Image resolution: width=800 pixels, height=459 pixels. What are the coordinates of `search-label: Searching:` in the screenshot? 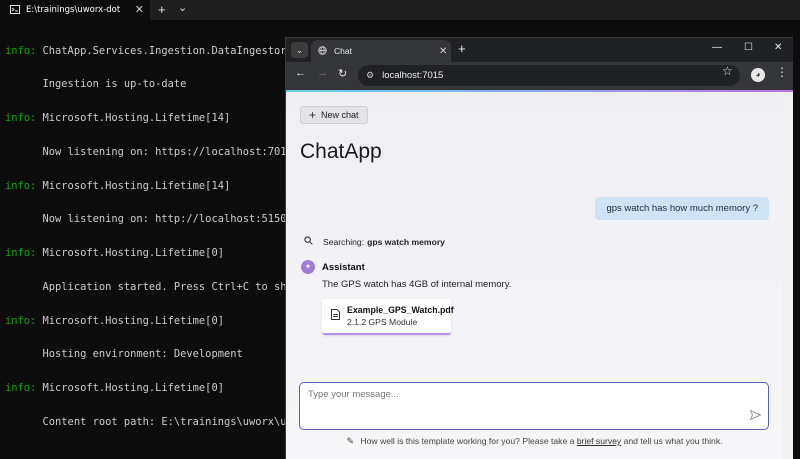 It's located at (344, 242).